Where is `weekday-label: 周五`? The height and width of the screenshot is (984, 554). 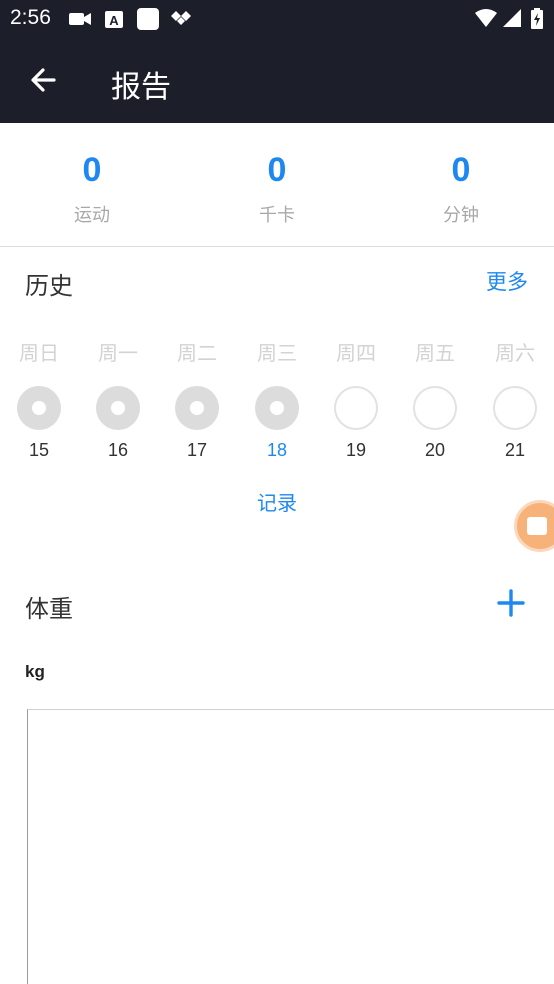
weekday-label: 周五 is located at coordinates (435, 353).